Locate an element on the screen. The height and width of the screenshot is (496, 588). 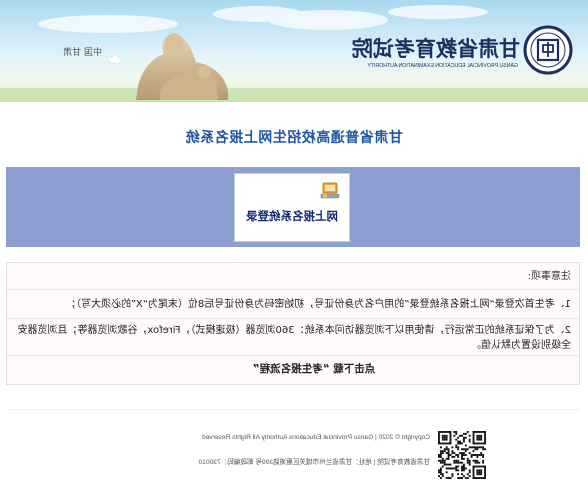
region-text: 中国 甘肃 is located at coordinates (82, 52).